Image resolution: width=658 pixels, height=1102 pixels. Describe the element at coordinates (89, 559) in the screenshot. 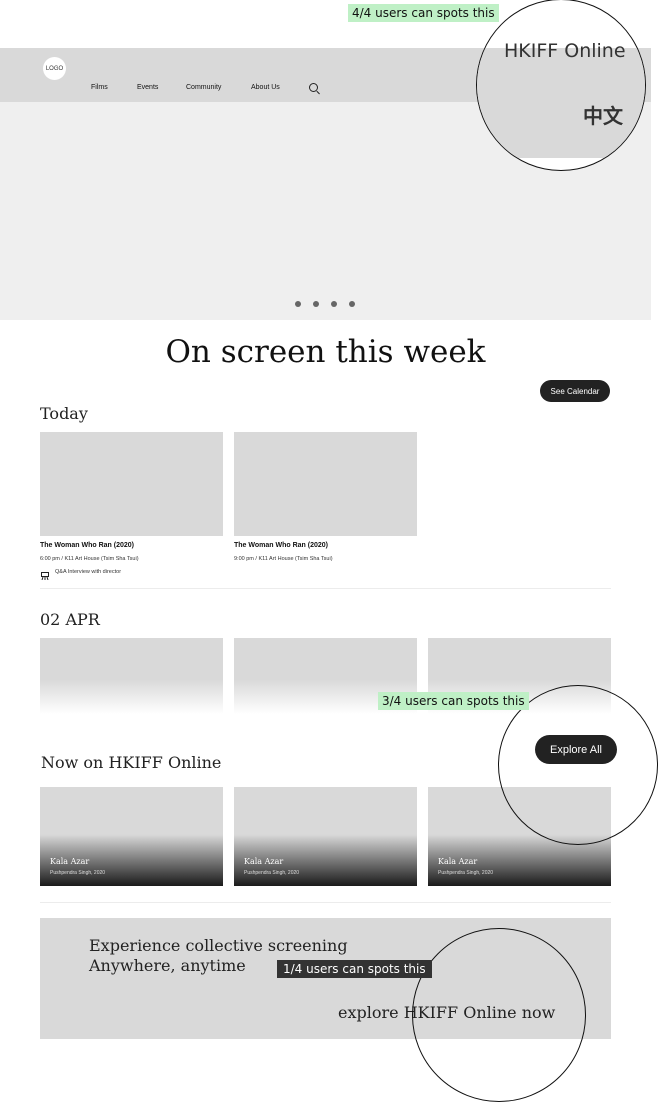

I see `film-meta: 6:00 pm / K11 Art House (Tsim Sha Tsui)` at that location.